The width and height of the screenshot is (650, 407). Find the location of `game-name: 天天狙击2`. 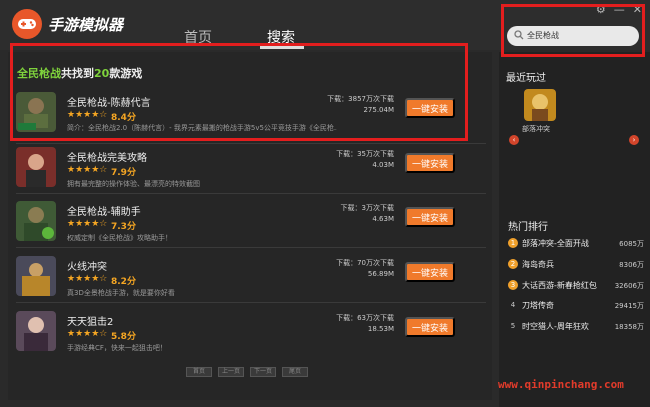

game-name: 天天狙击2 is located at coordinates (90, 322).